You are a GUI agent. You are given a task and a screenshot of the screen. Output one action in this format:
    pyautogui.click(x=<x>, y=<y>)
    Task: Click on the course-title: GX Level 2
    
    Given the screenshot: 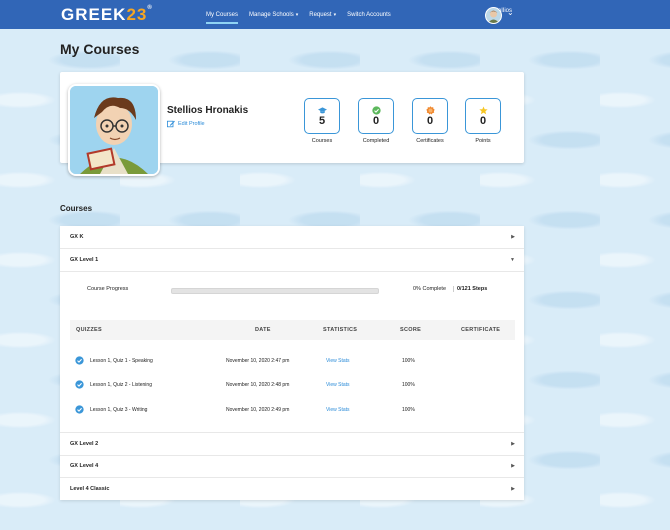 What is the action you would take?
    pyautogui.click(x=84, y=444)
    